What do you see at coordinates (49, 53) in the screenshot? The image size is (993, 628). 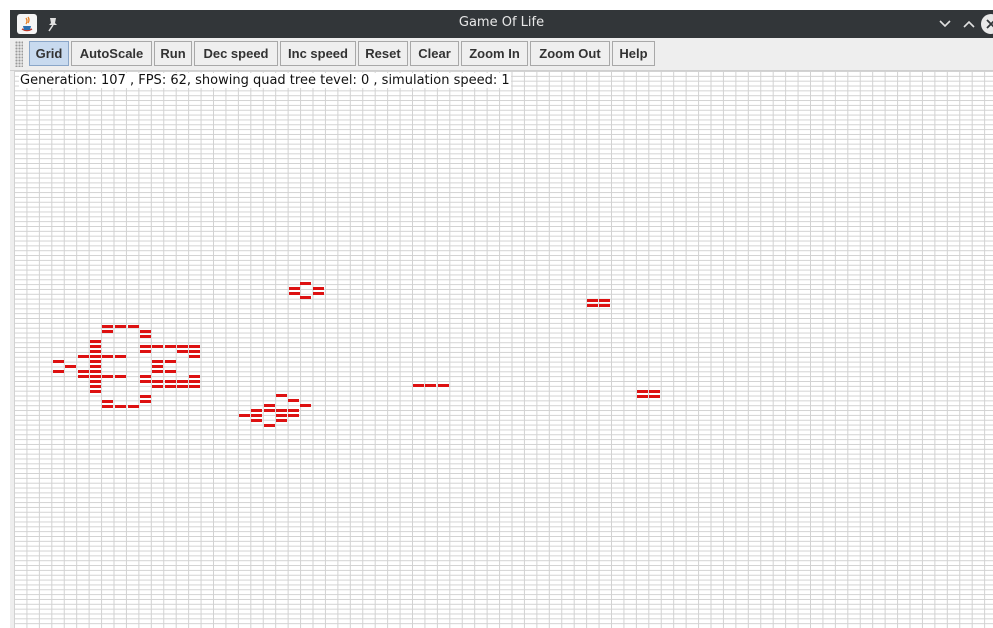 I see `grid-button: Grid` at bounding box center [49, 53].